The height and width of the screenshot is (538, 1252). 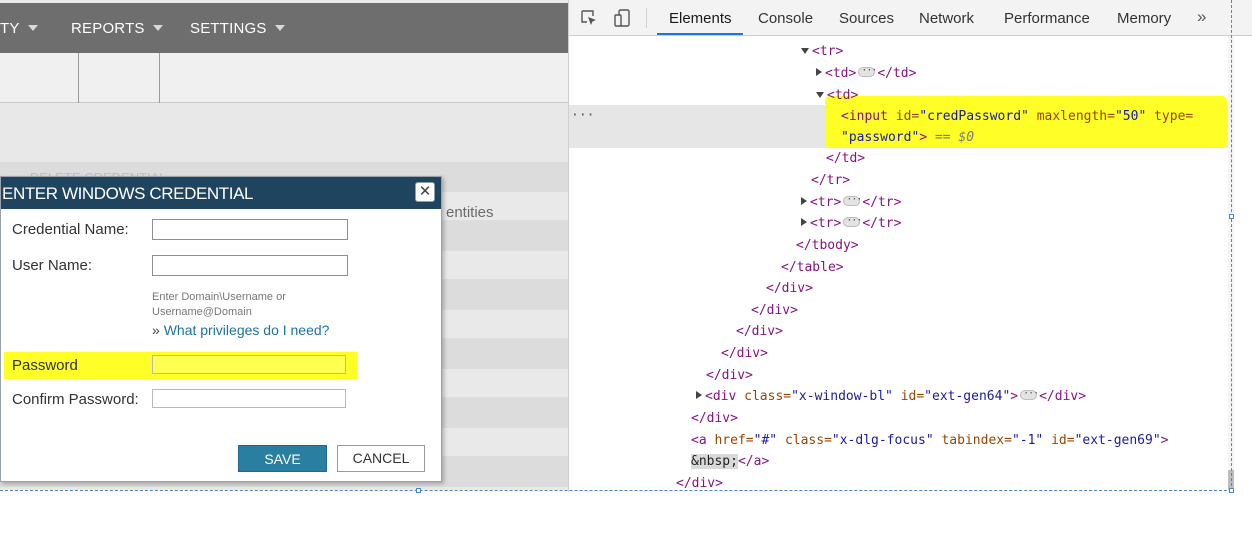 What do you see at coordinates (45, 365) in the screenshot?
I see `password-label: Password` at bounding box center [45, 365].